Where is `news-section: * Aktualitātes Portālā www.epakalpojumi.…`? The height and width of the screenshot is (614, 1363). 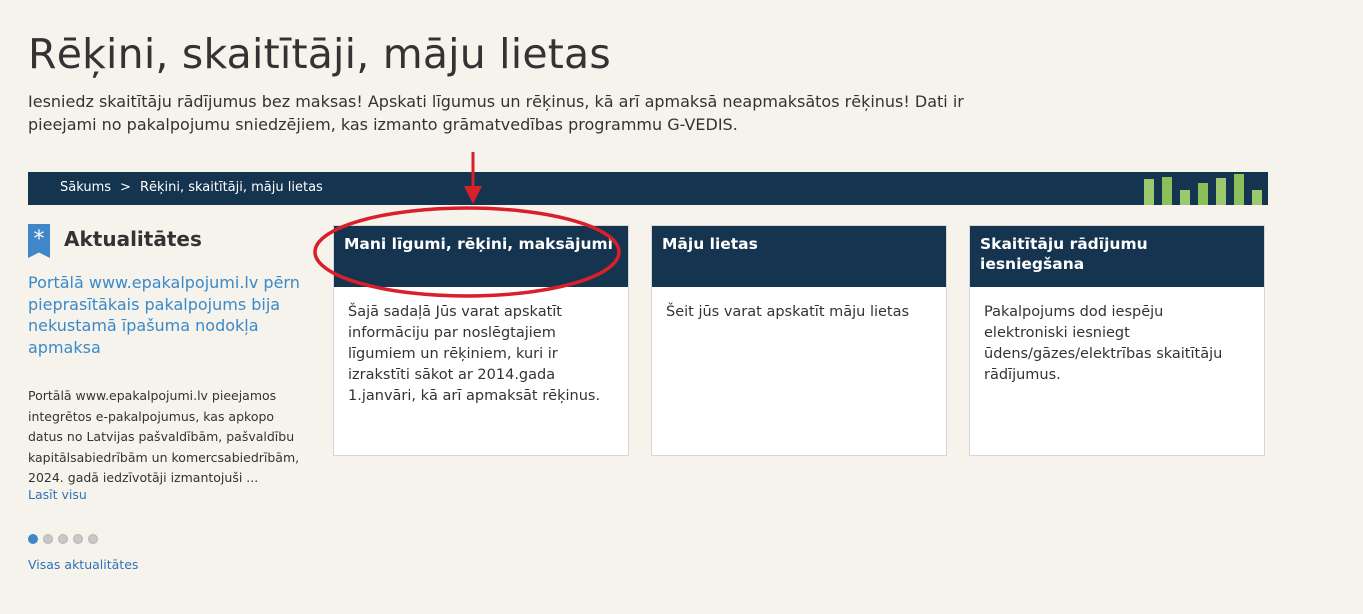
news-section: * Aktualitātes Portālā www.epakalpojumi.… is located at coordinates (169, 398).